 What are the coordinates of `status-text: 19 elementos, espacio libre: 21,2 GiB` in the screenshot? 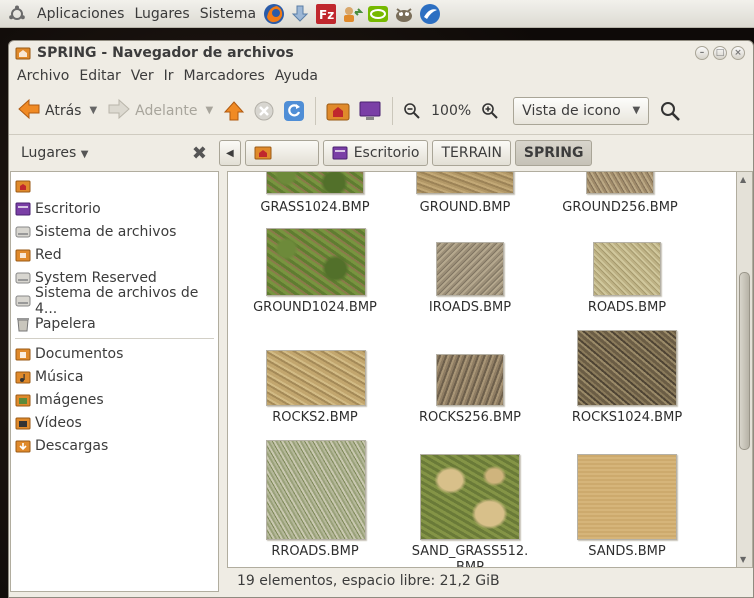 It's located at (368, 581).